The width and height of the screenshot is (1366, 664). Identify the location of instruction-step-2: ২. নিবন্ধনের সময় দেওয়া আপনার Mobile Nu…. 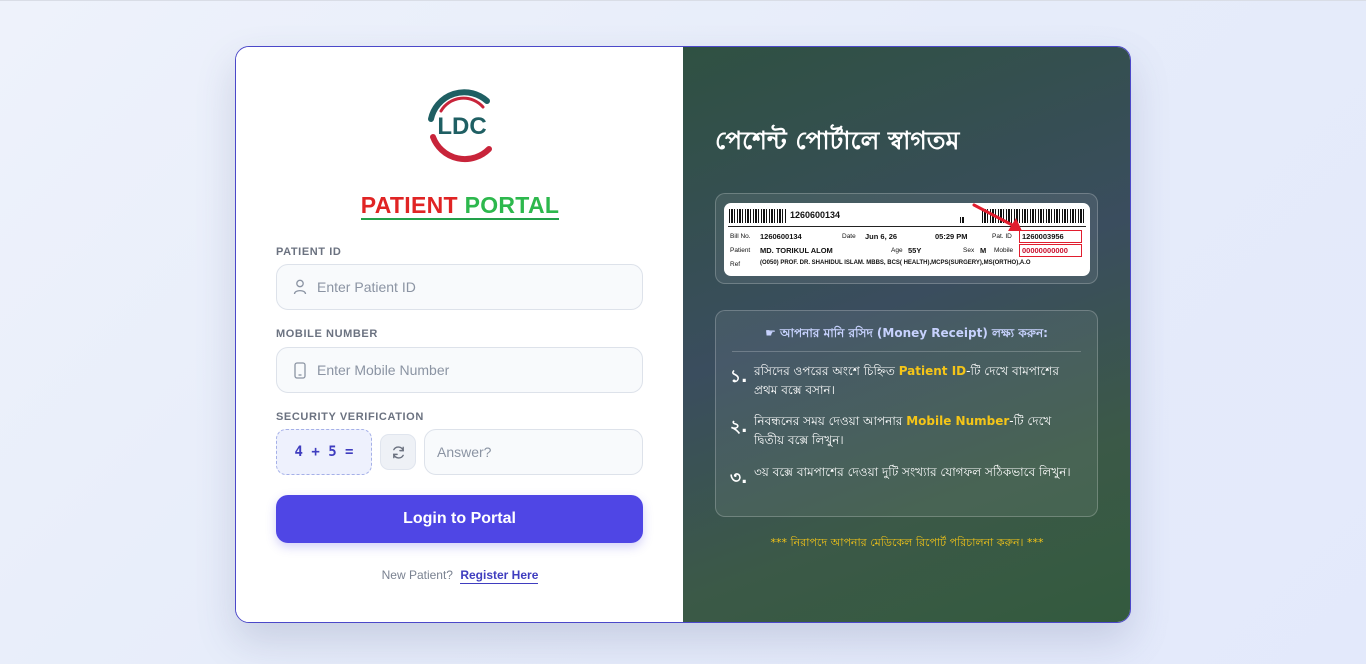
(902, 431).